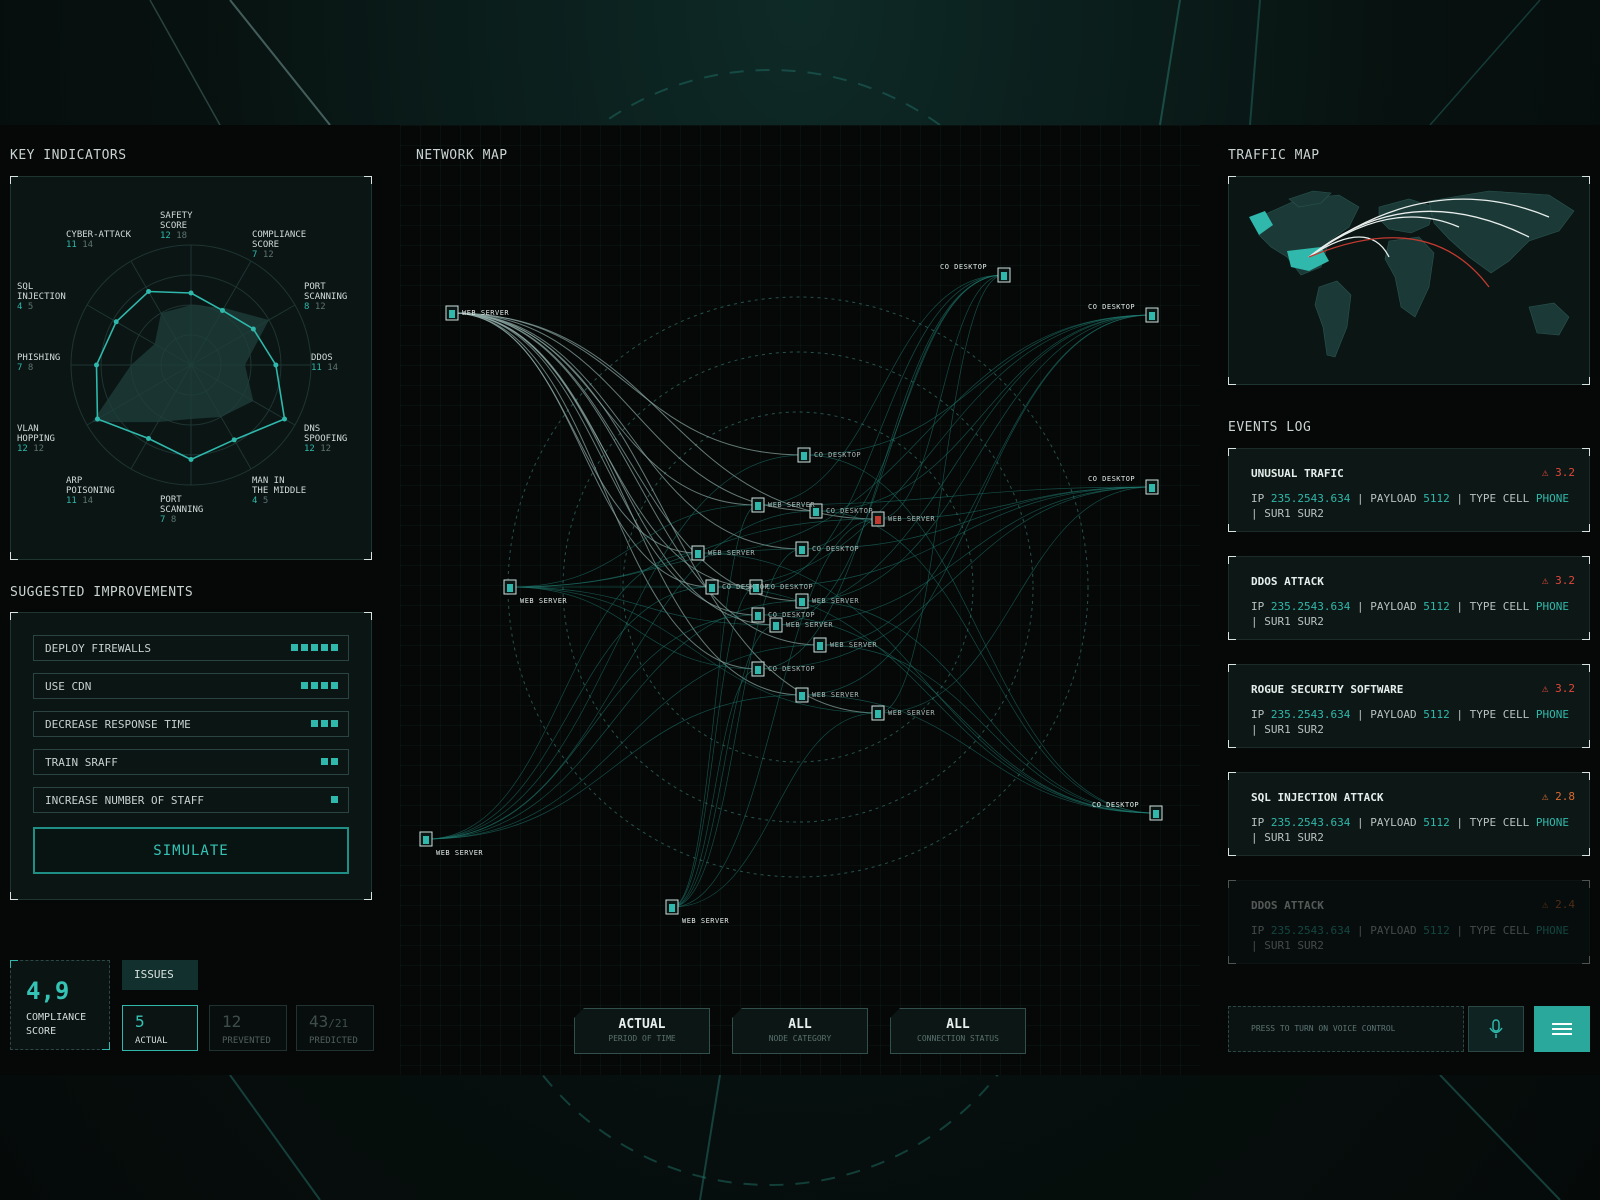 This screenshot has width=1600, height=1200. What do you see at coordinates (191, 762) in the screenshot?
I see `improvement-item: TRAIN SRAFF` at bounding box center [191, 762].